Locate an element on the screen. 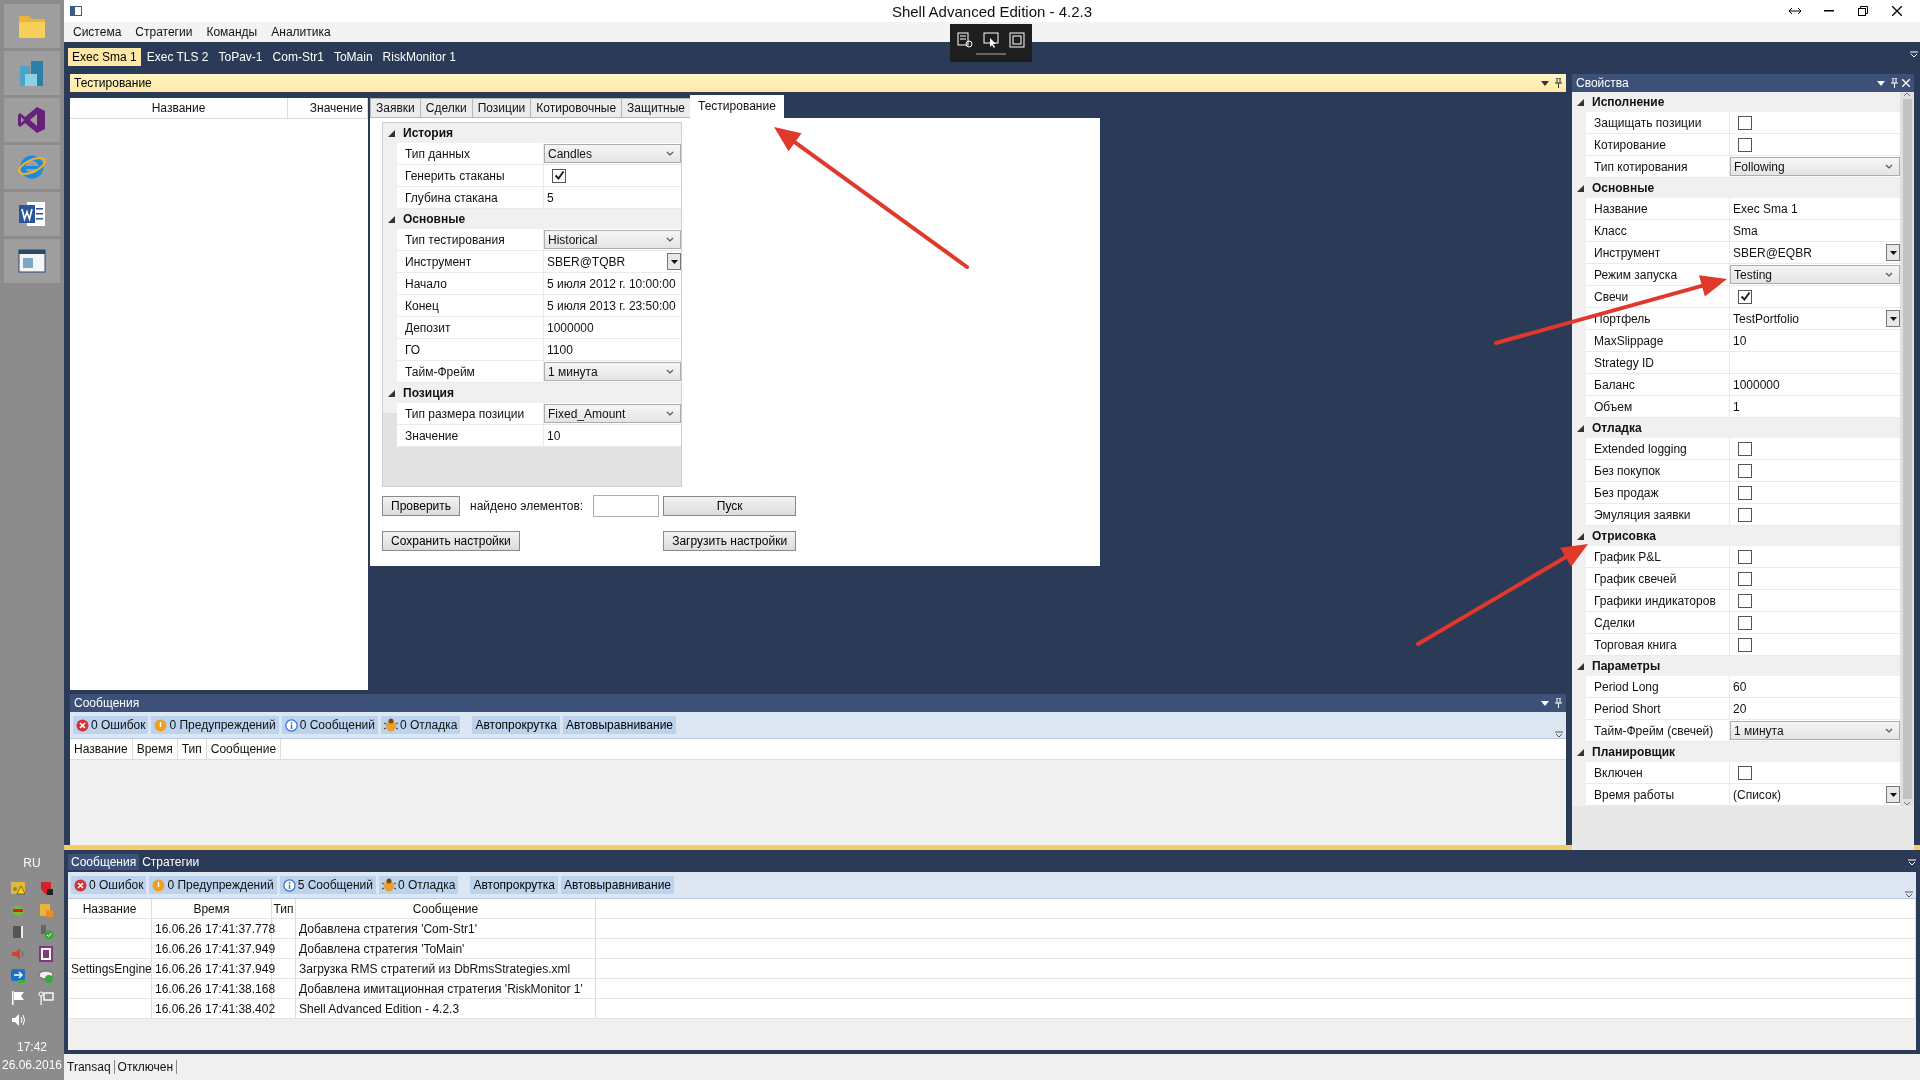  document-tab: Com-Str1 is located at coordinates (298, 57).